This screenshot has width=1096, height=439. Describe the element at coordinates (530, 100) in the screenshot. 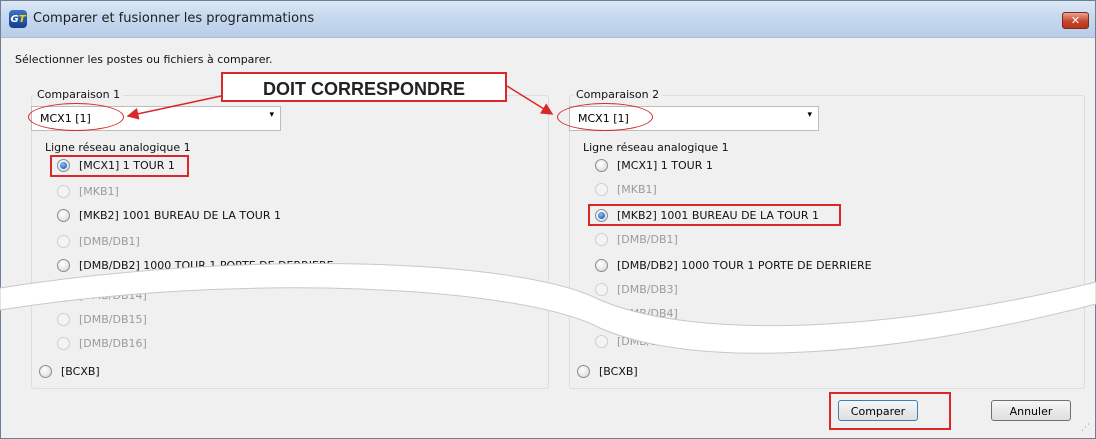

I see `right-arrow` at that location.